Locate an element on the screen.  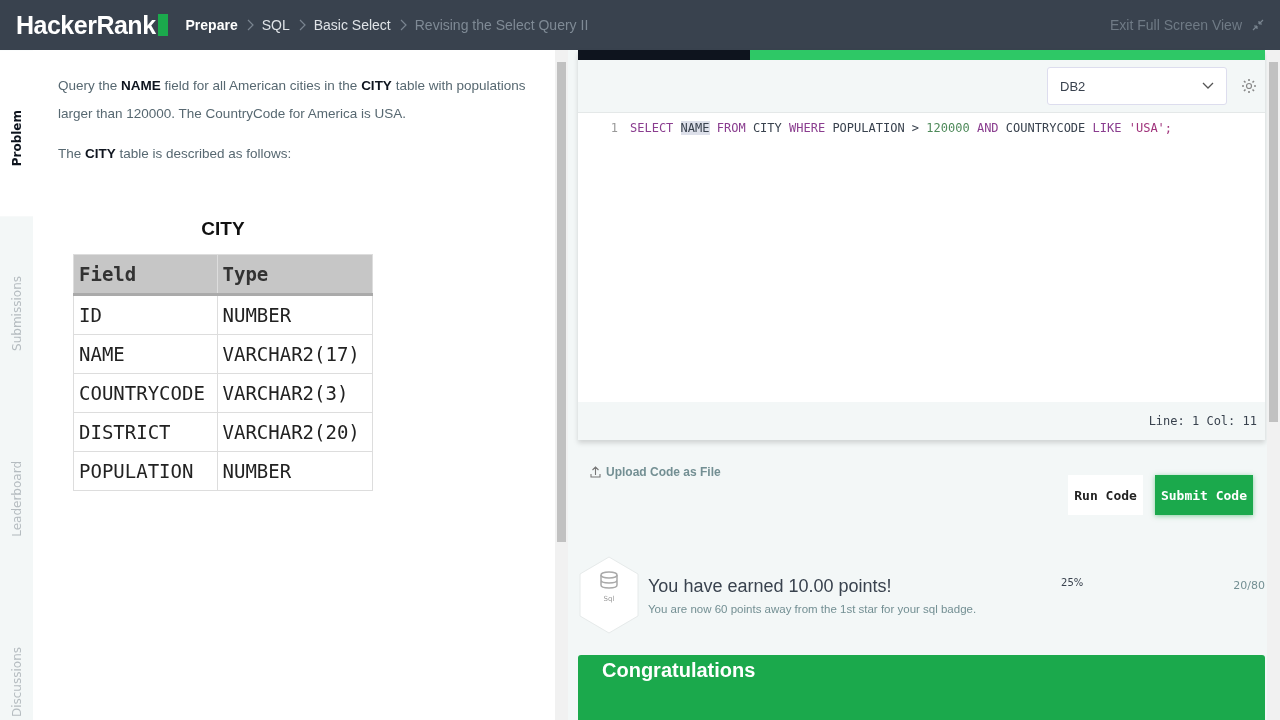
column-header: Type is located at coordinates (295, 274).